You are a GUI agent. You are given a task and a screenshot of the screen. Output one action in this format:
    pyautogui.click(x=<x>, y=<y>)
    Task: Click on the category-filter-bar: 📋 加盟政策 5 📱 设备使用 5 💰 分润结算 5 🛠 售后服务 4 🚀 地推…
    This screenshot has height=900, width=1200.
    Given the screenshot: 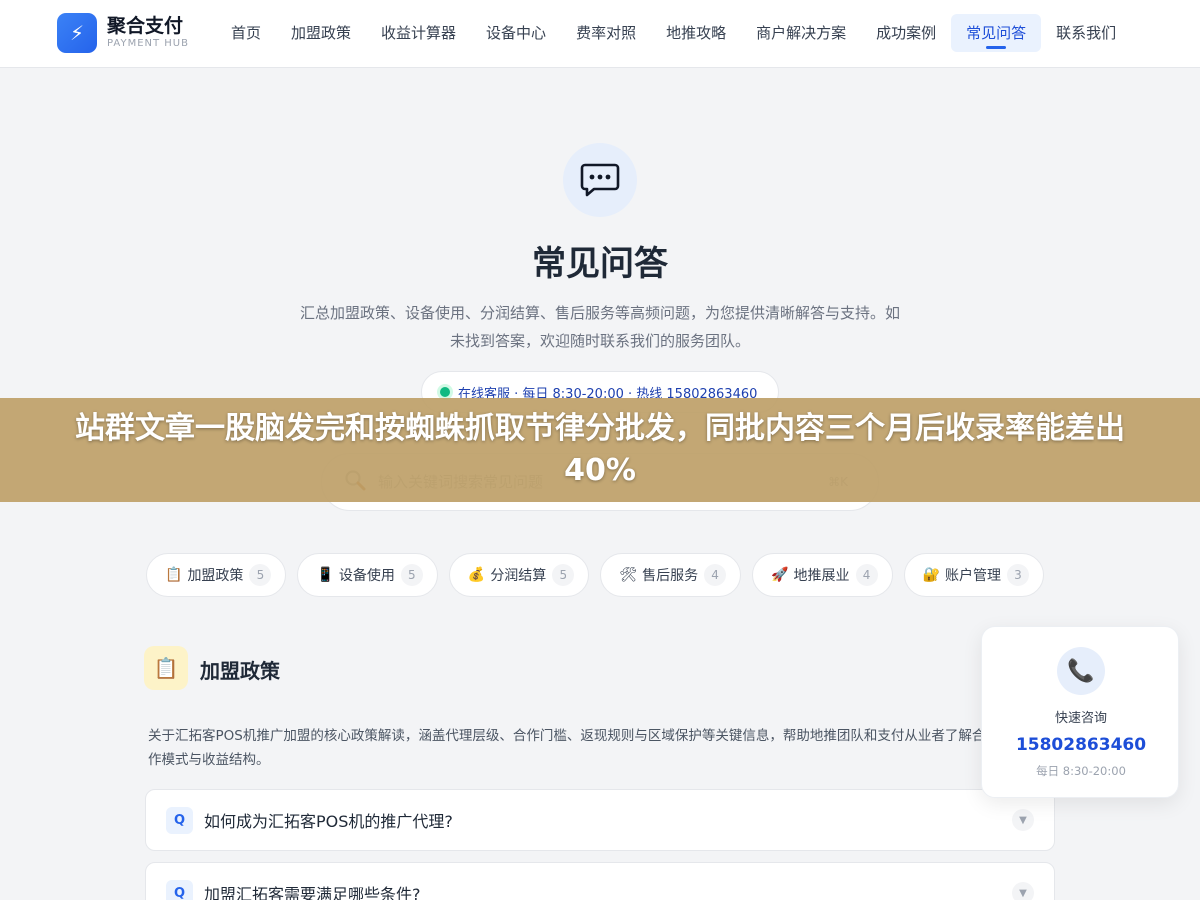 What is the action you would take?
    pyautogui.click(x=600, y=575)
    